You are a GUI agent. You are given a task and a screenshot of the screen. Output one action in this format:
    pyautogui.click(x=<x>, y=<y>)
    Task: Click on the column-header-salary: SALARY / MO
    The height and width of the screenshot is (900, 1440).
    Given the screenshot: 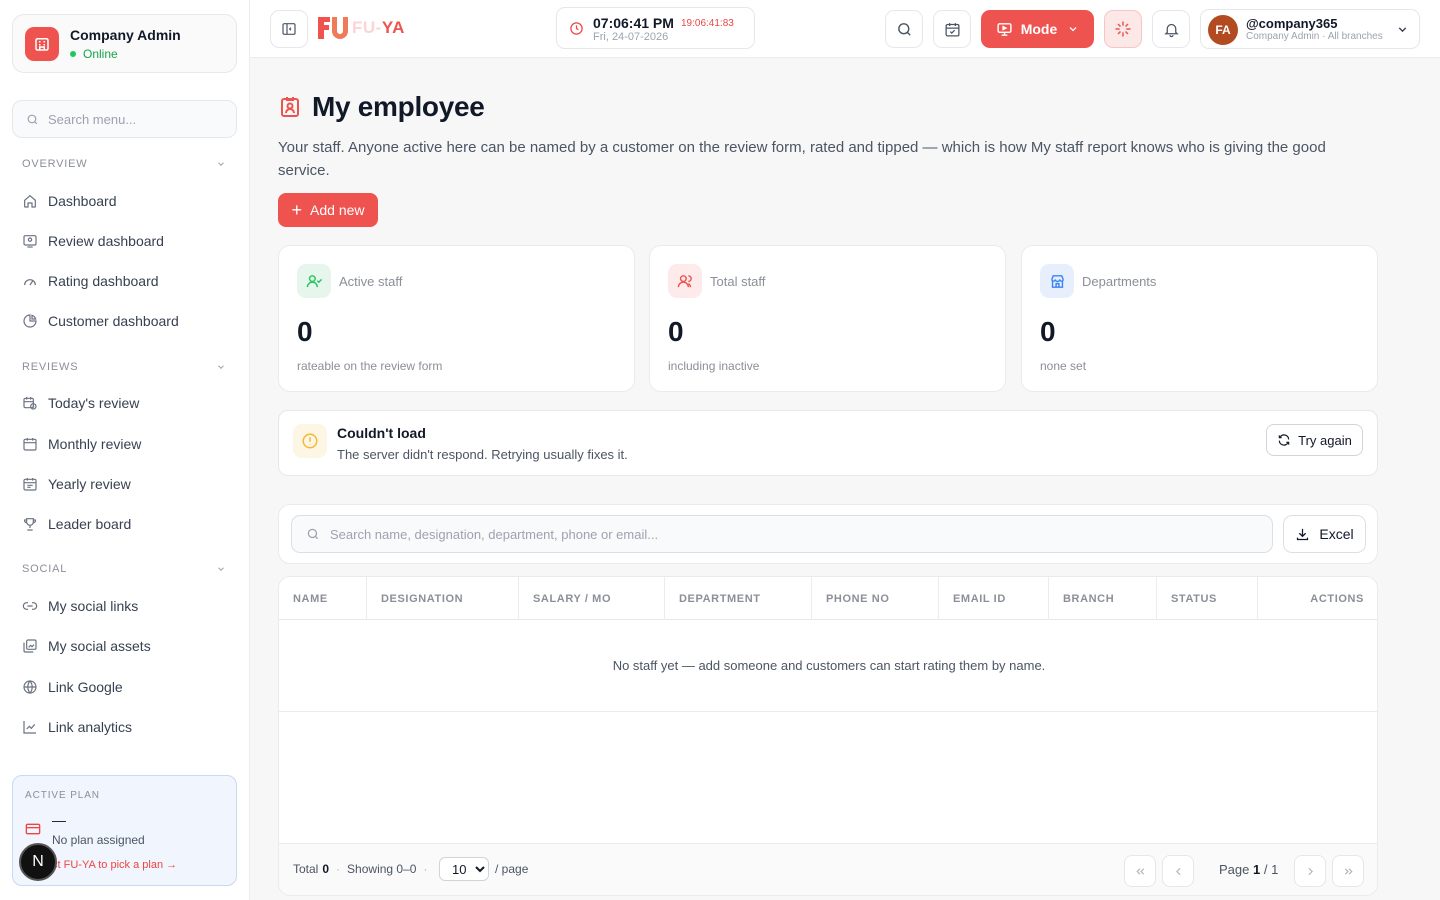 What is the action you would take?
    pyautogui.click(x=592, y=598)
    